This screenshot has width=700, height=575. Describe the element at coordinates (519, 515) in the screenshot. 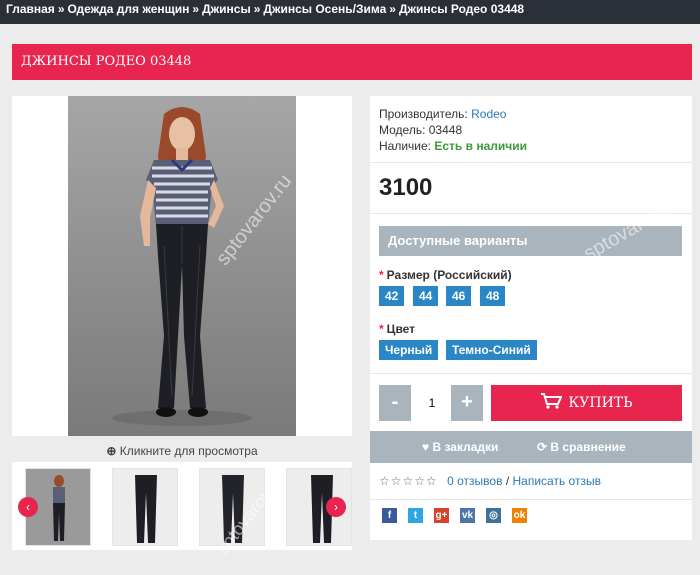

I see `odnoklassniki-share-icon: ok` at that location.